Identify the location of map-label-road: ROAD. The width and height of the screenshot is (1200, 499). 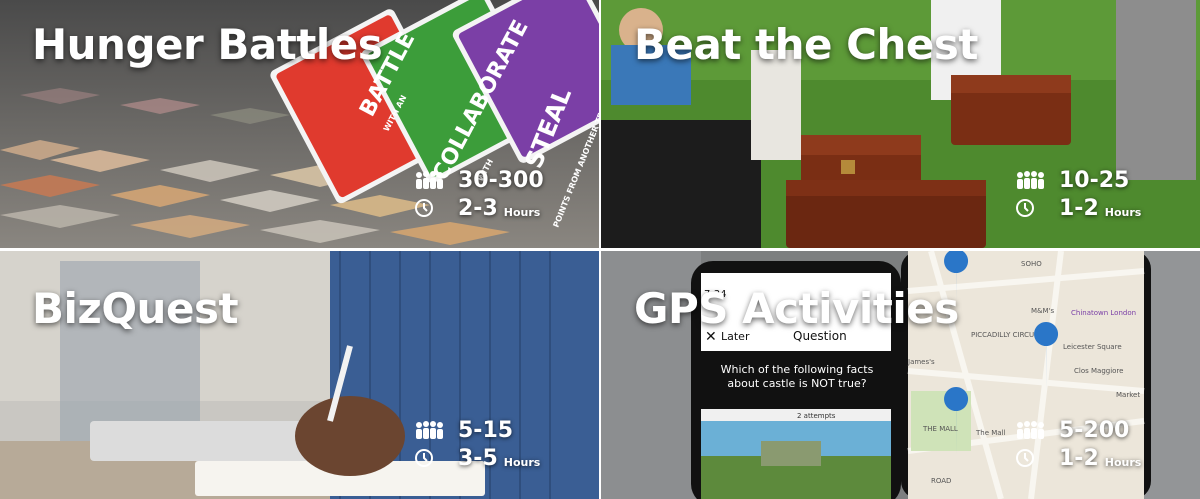
(941, 481).